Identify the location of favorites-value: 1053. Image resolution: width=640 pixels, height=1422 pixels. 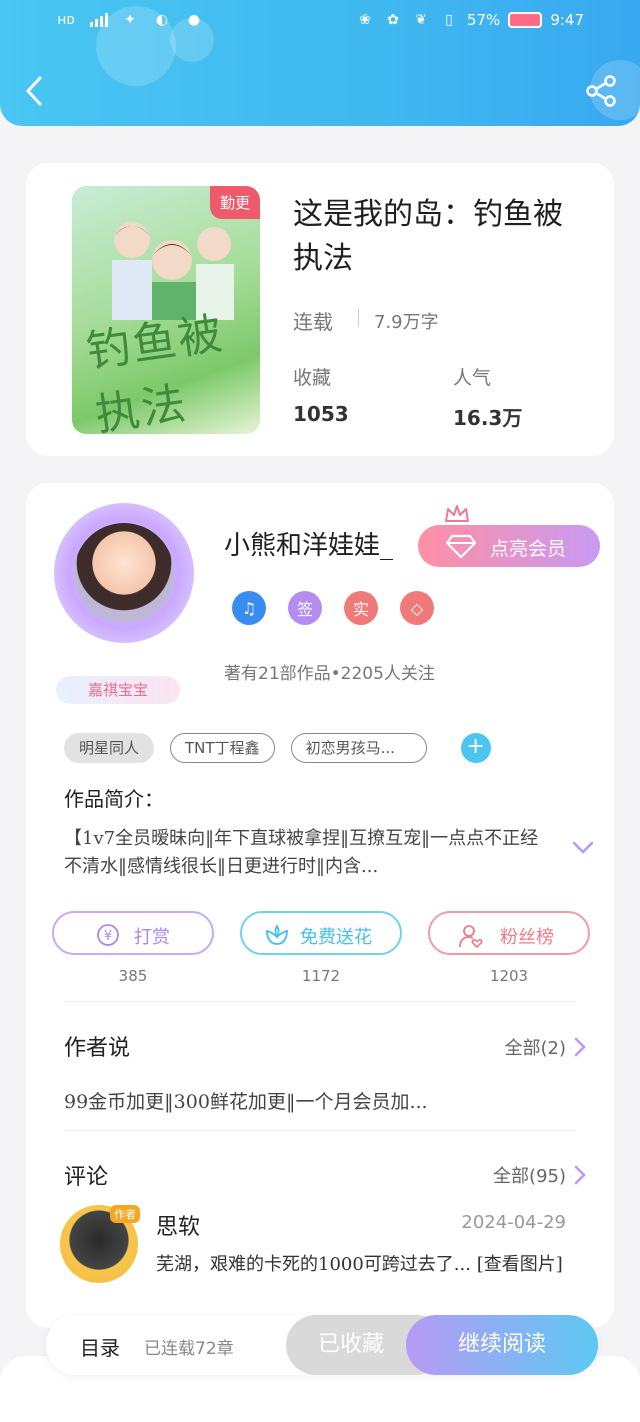
(321, 414).